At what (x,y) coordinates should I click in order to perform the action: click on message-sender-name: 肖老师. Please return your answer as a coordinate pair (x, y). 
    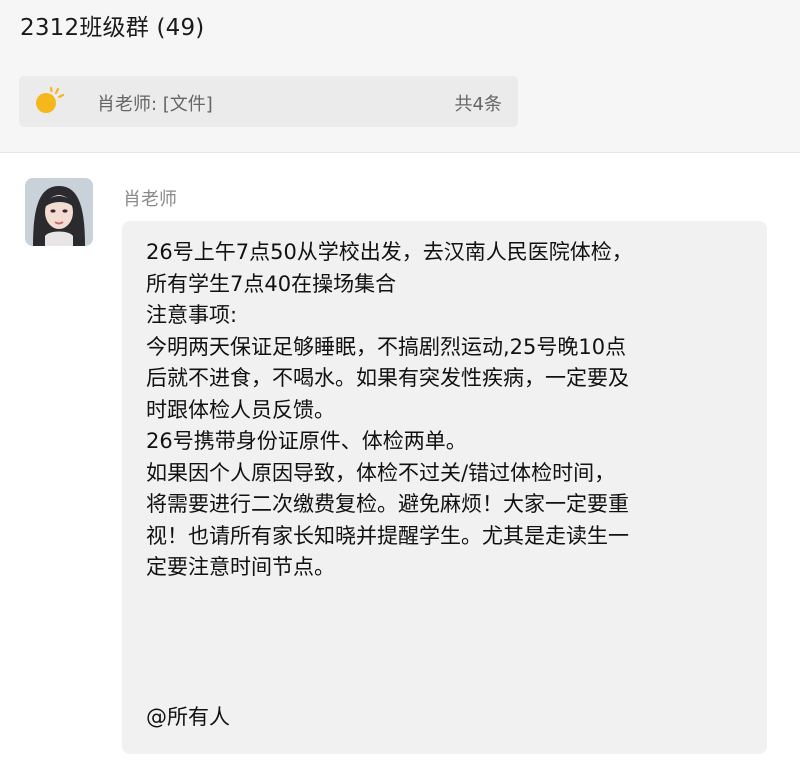
    Looking at the image, I should click on (150, 199).